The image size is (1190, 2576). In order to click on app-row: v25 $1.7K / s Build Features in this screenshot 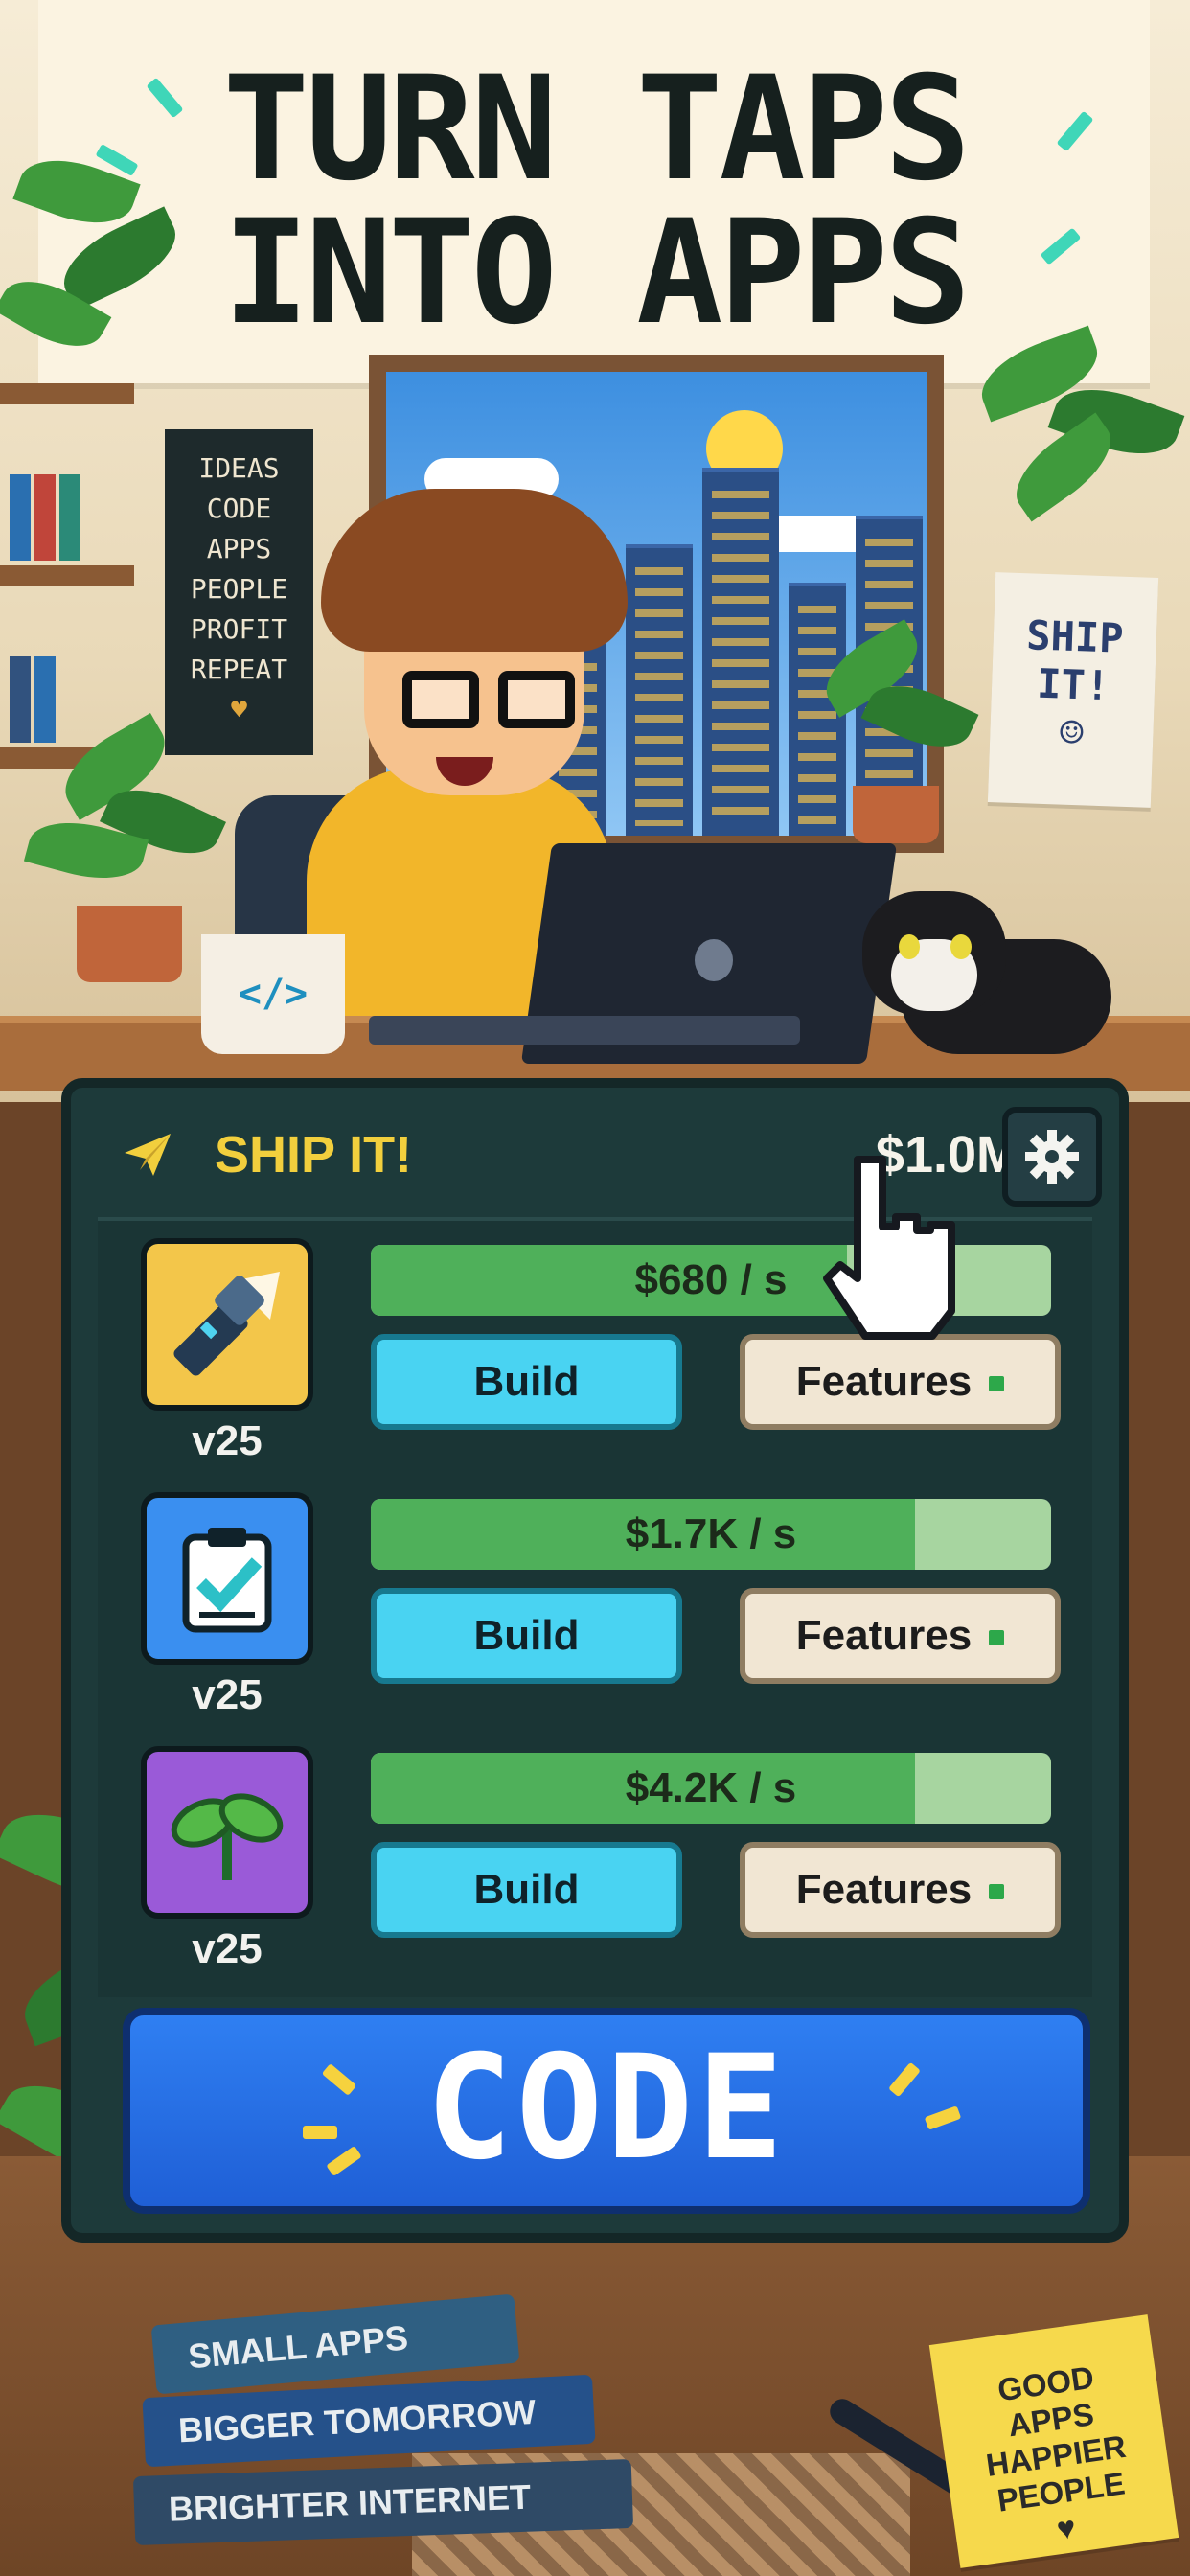, I will do `click(595, 1599)`.